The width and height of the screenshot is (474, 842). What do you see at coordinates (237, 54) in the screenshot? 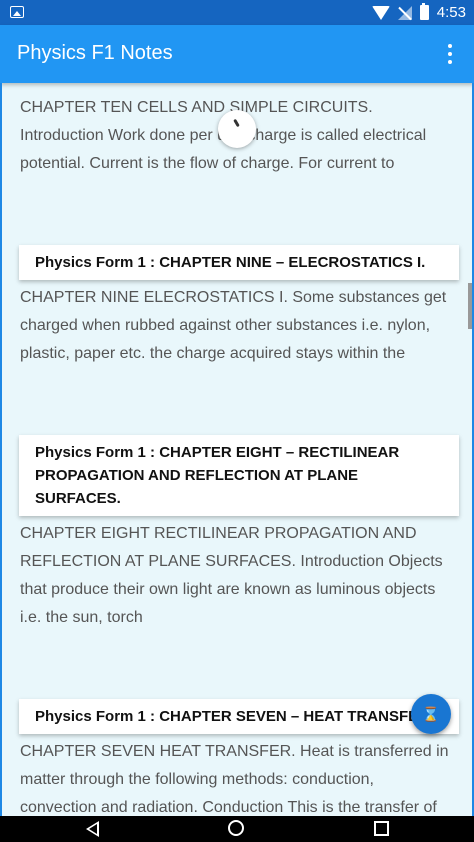
I see `app-bar: Physics F1 Notes` at bounding box center [237, 54].